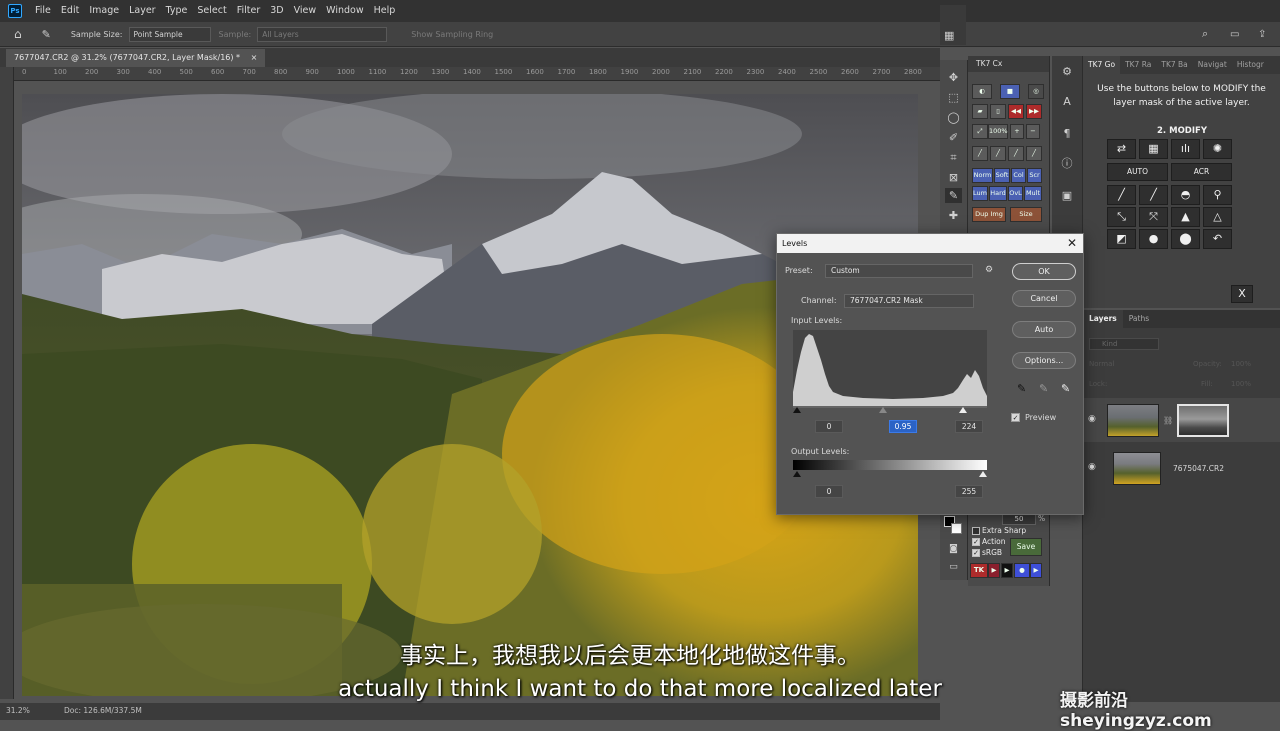 The image size is (1280, 731). I want to click on brush-black-icon: ╱, so click(980, 153).